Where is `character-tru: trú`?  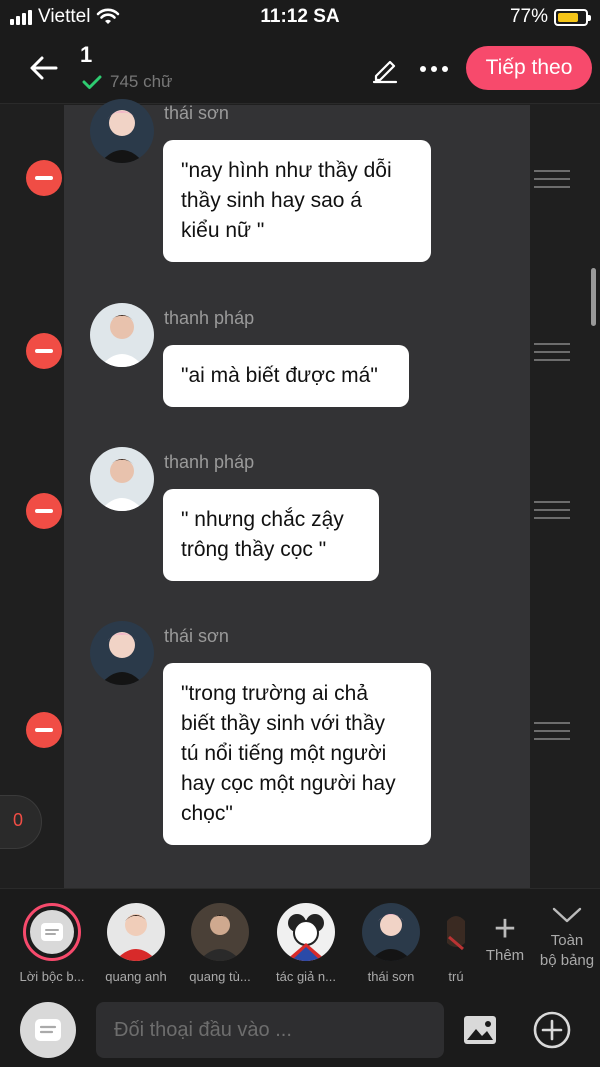 character-tru: trú is located at coordinates (456, 943).